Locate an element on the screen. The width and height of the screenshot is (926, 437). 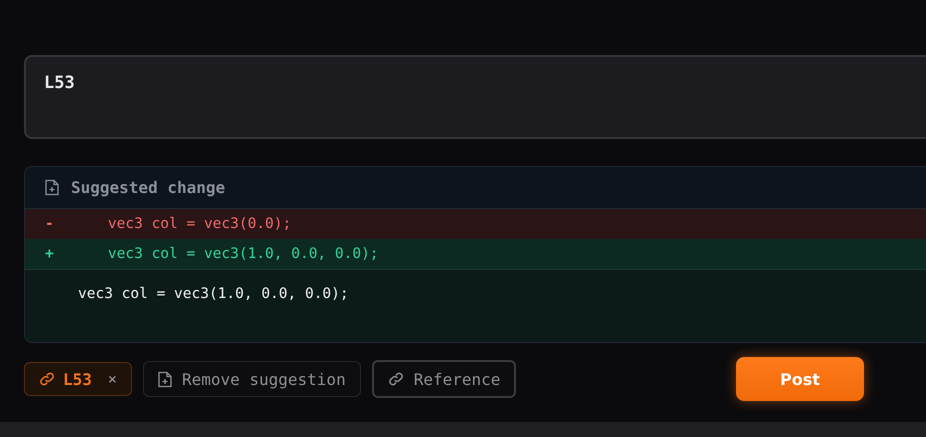
code-line: vec3 col = vec3(1.0, 0.0, 0.0); is located at coordinates (242, 254).